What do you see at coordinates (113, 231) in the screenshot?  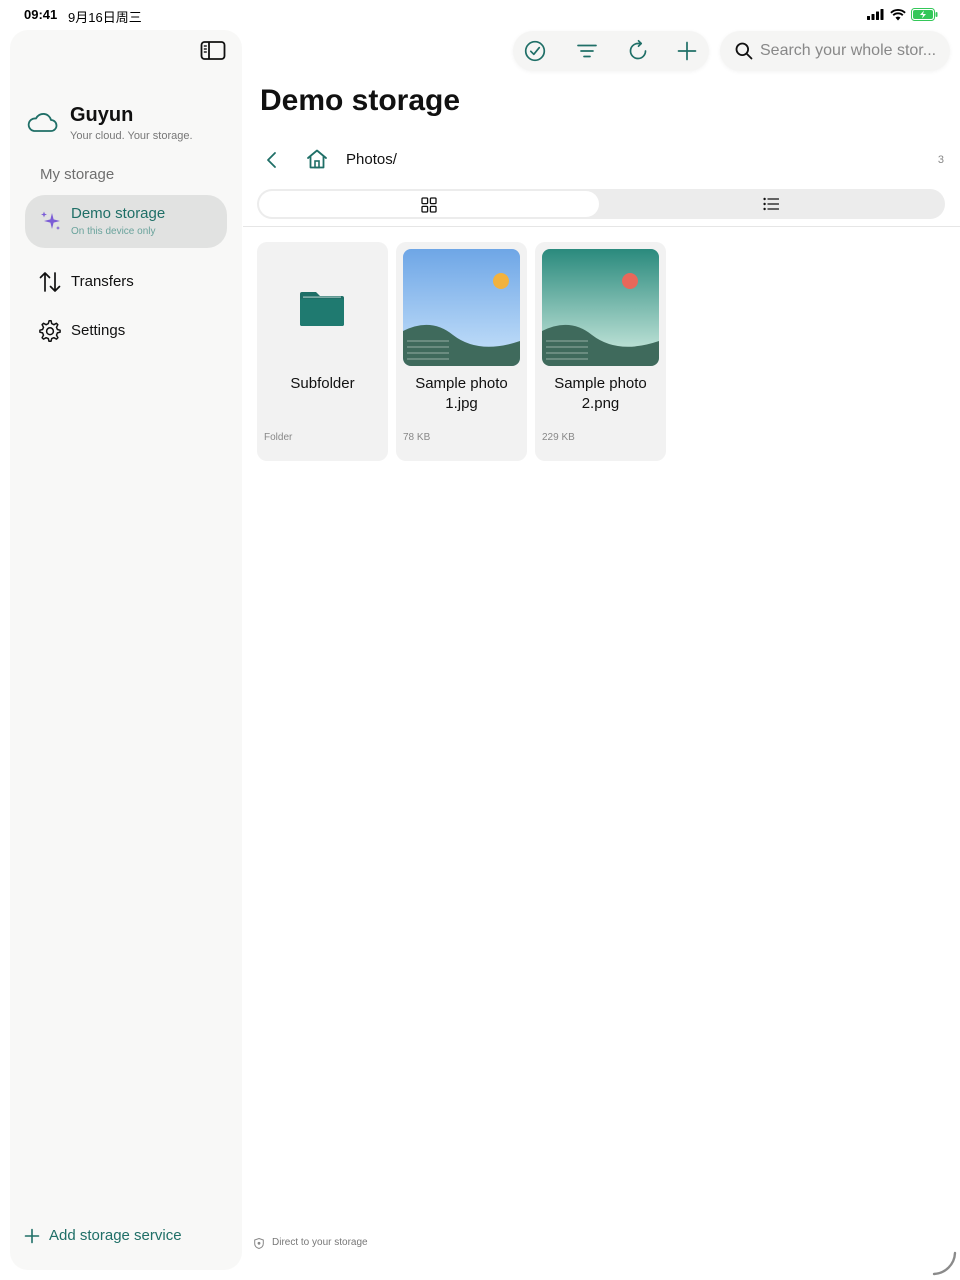 I see `sidebar-item-sublabel: On this device only` at bounding box center [113, 231].